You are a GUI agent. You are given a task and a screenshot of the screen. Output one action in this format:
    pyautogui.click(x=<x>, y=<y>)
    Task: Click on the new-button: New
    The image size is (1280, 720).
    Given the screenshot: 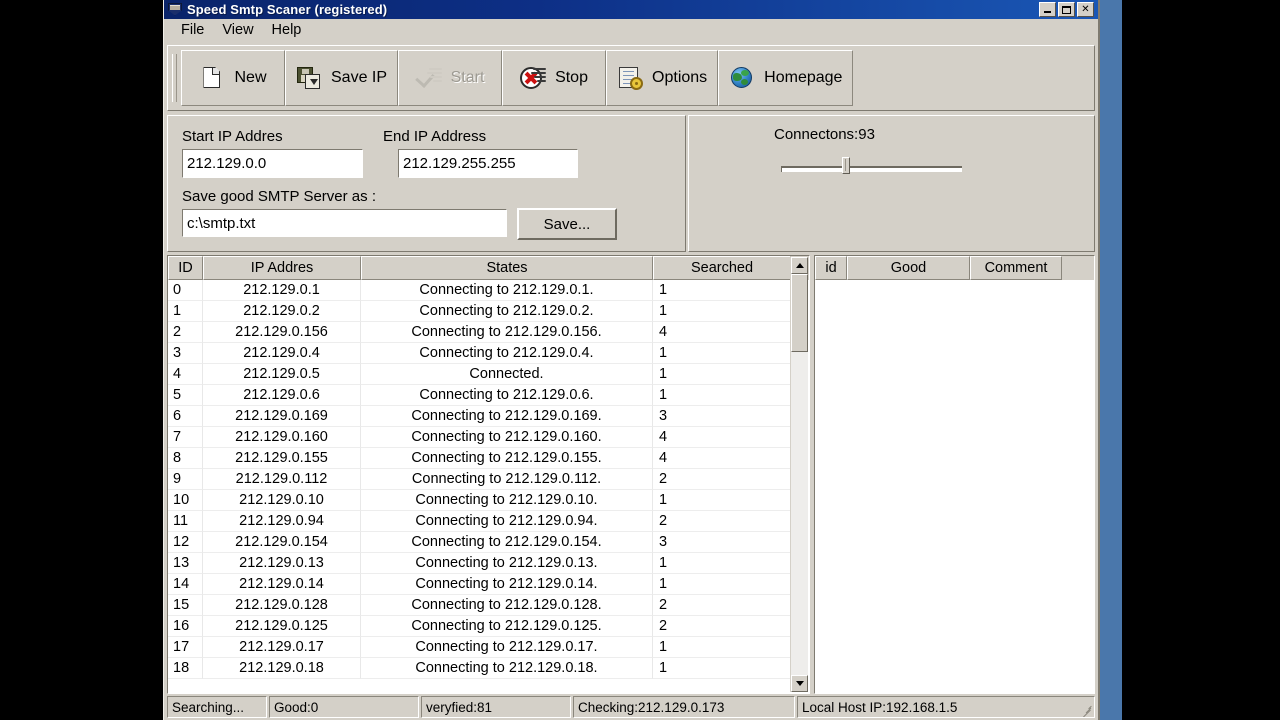 What is the action you would take?
    pyautogui.click(x=233, y=78)
    